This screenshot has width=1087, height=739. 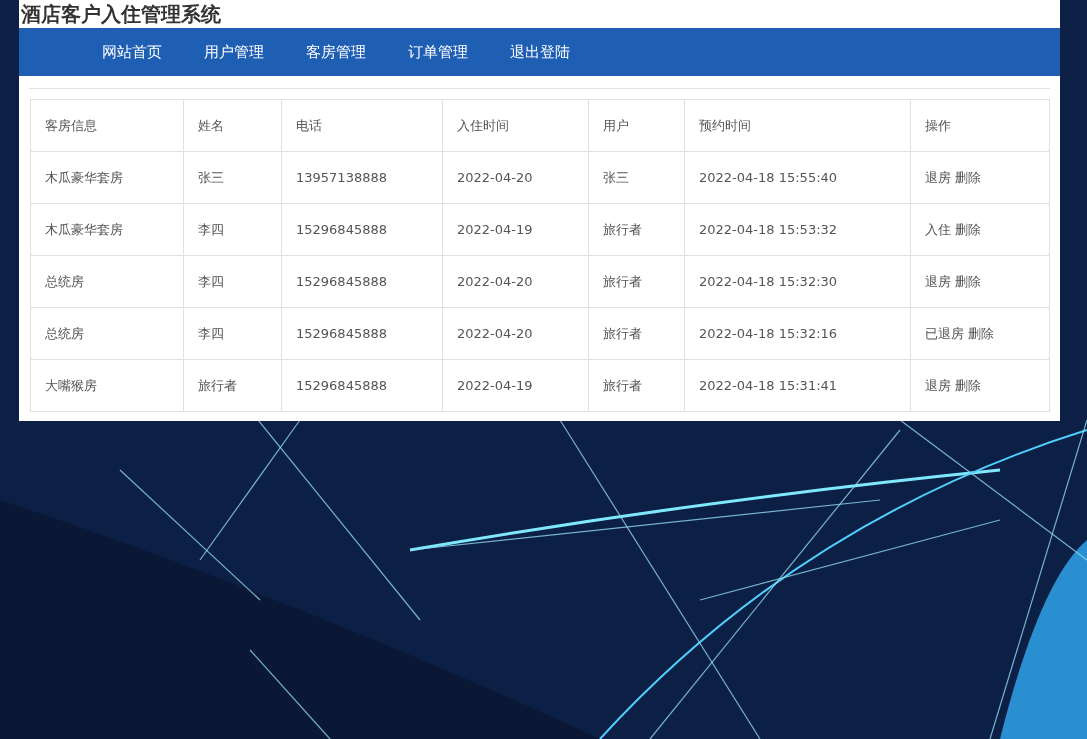 What do you see at coordinates (362, 177) in the screenshot?
I see `table-cell: 13957138888` at bounding box center [362, 177].